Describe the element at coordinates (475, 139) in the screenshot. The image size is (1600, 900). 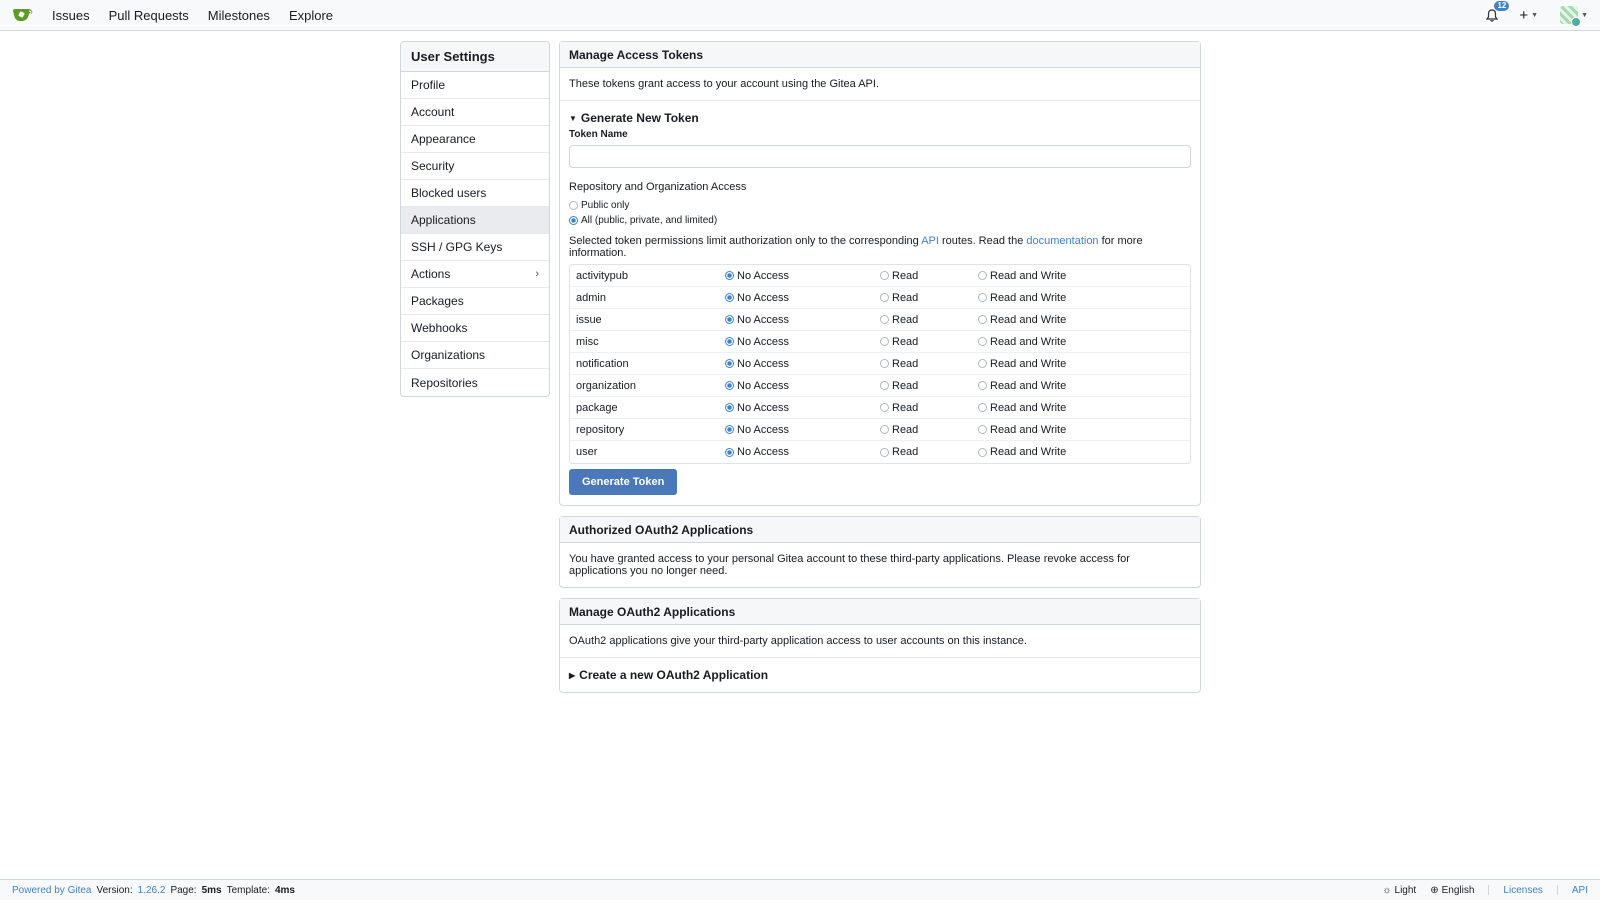
I see `sidebar-item-appearance: Appearance` at that location.